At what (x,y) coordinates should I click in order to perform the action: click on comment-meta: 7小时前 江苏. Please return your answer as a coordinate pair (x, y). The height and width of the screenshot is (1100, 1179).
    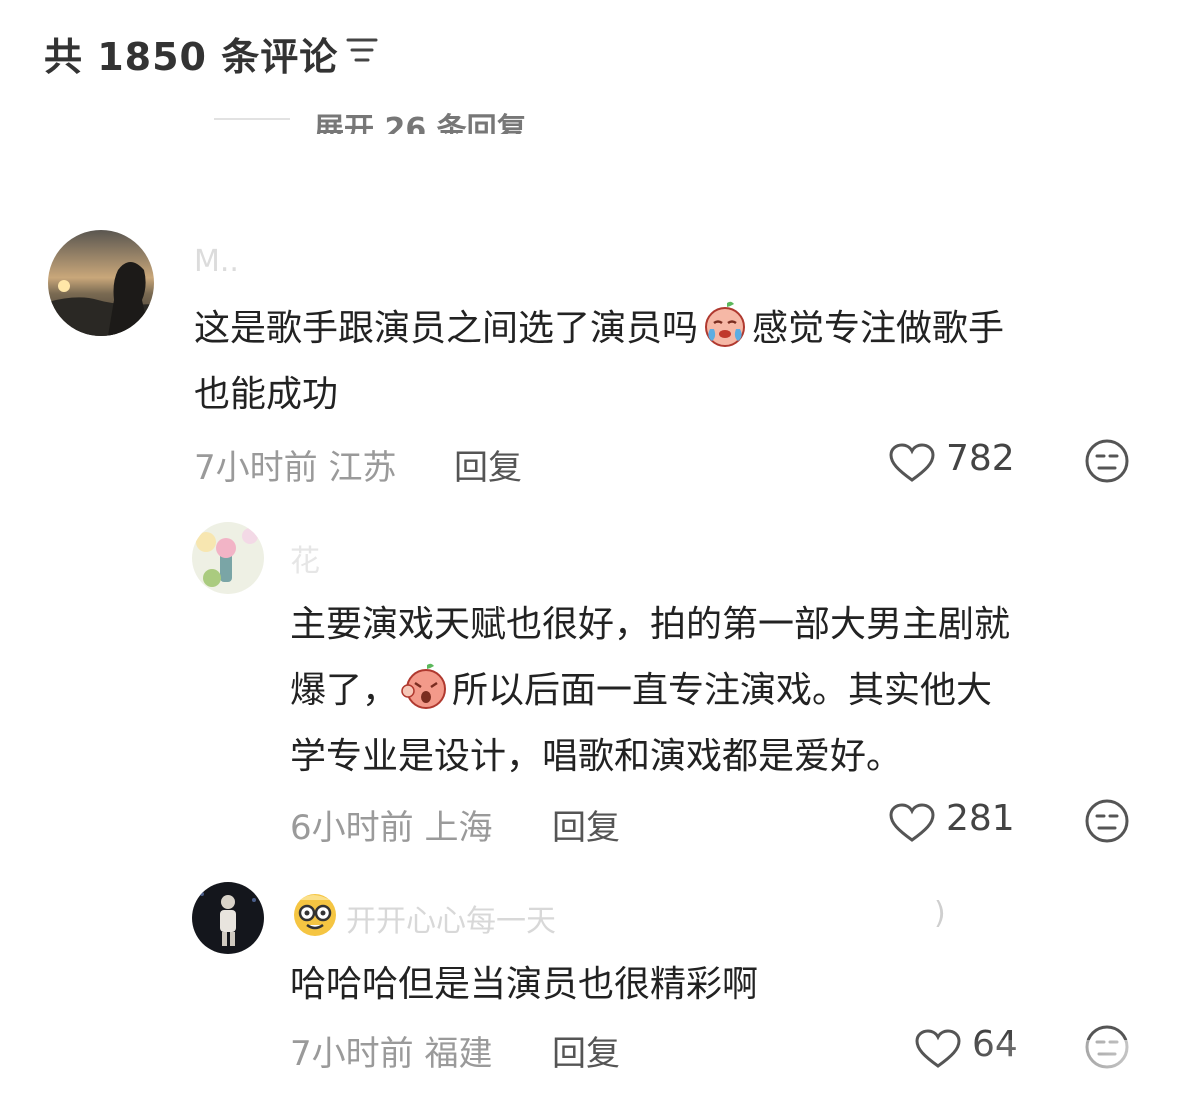
    Looking at the image, I should click on (295, 464).